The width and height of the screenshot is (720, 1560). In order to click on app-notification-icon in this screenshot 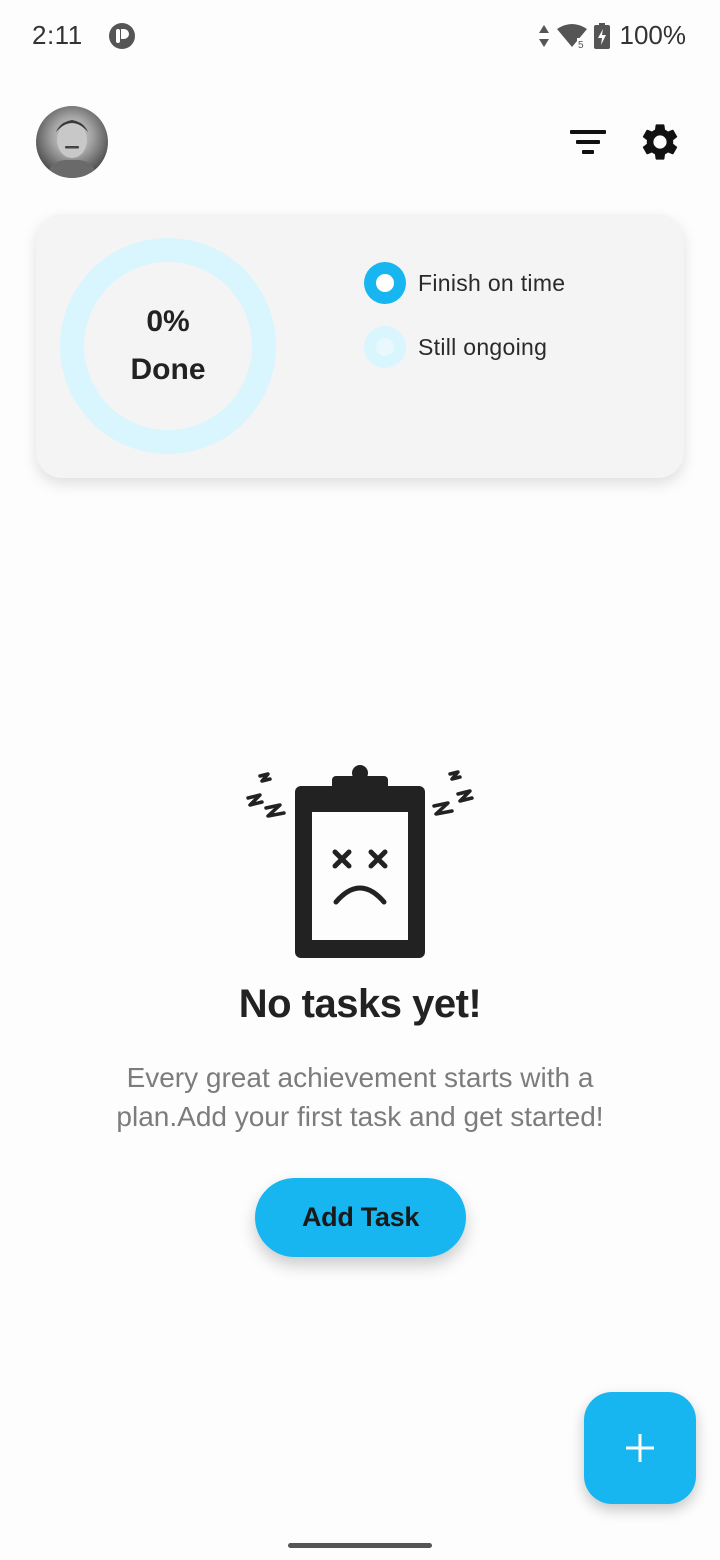, I will do `click(122, 36)`.